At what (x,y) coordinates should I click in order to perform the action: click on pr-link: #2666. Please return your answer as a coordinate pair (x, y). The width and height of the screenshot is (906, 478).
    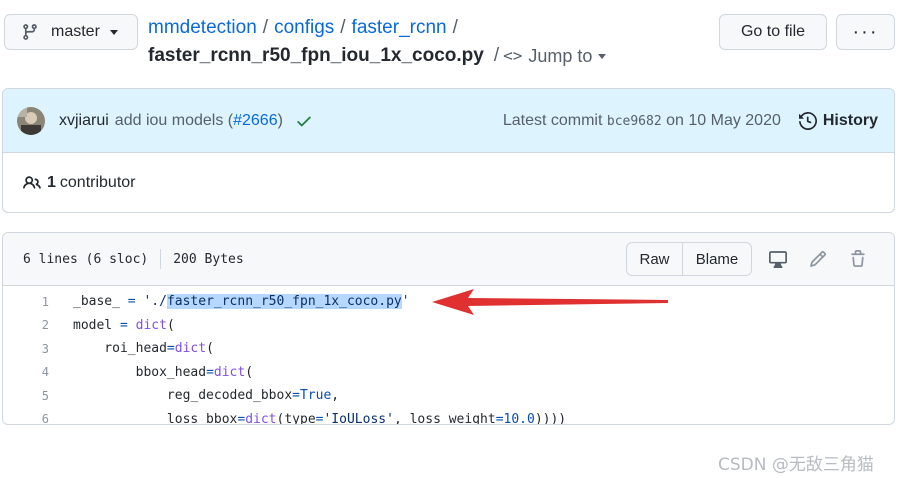
    Looking at the image, I should click on (255, 120).